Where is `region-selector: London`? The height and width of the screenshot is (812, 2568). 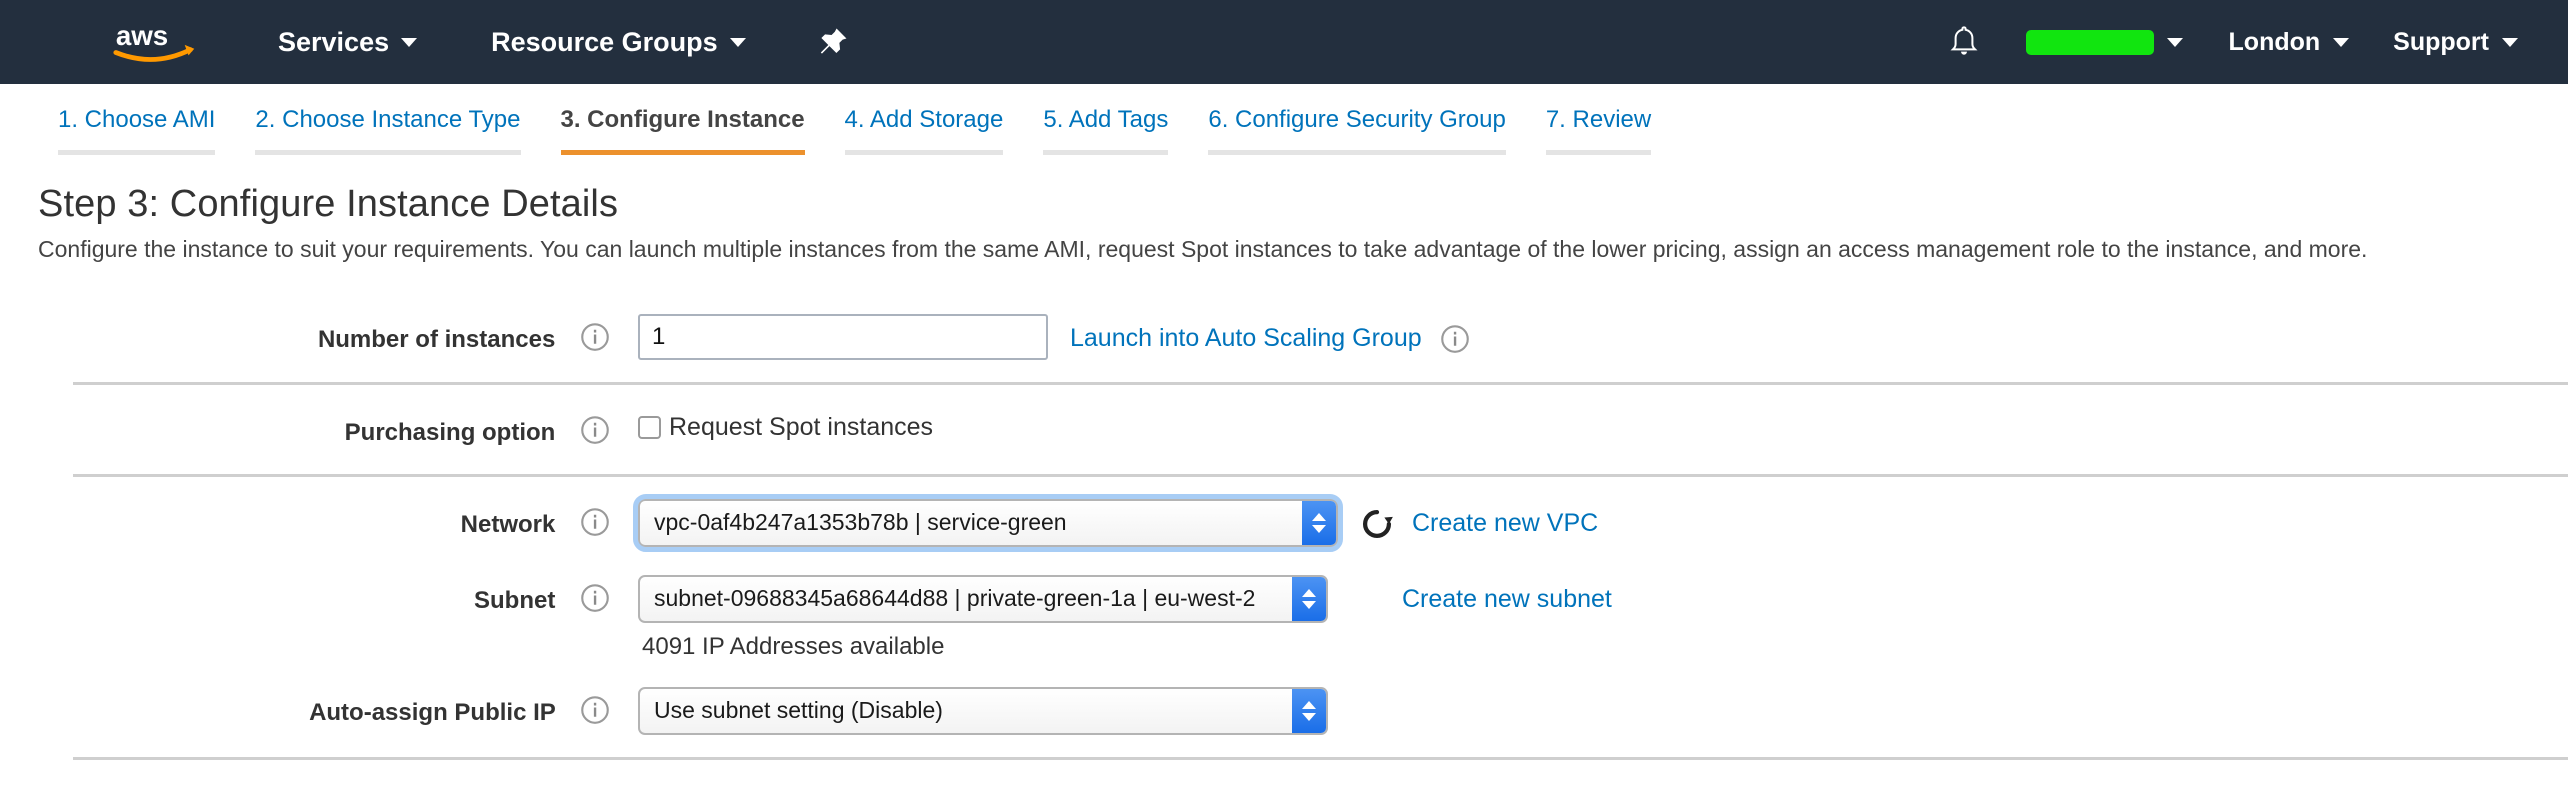 region-selector: London is located at coordinates (2289, 42).